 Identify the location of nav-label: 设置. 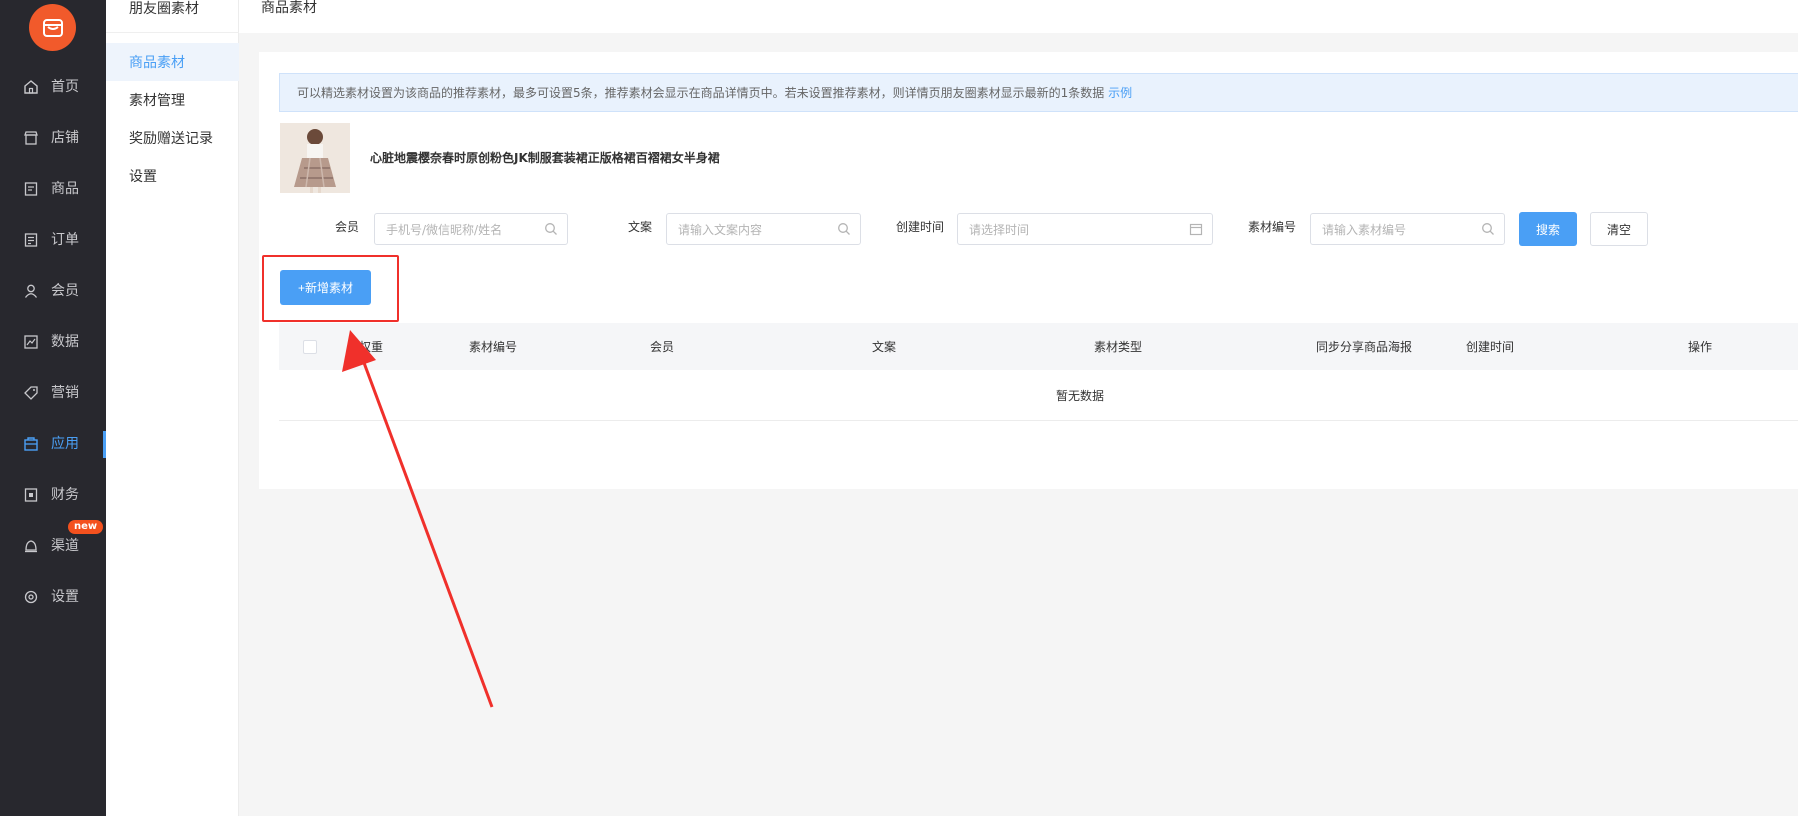
(65, 597).